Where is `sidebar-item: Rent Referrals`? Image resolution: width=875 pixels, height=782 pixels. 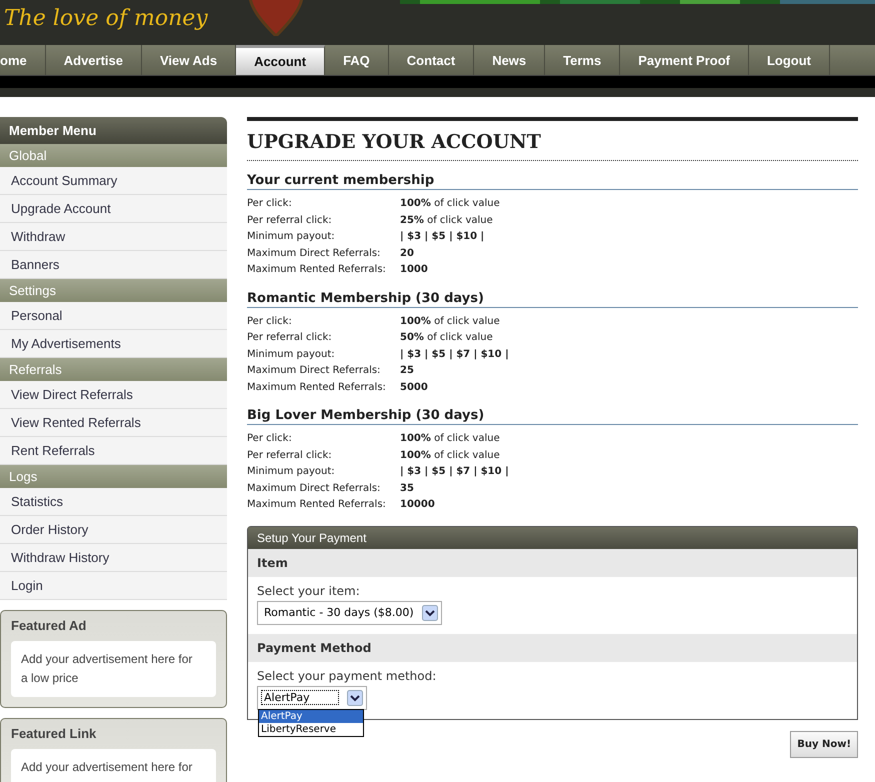
sidebar-item: Rent Referrals is located at coordinates (113, 451).